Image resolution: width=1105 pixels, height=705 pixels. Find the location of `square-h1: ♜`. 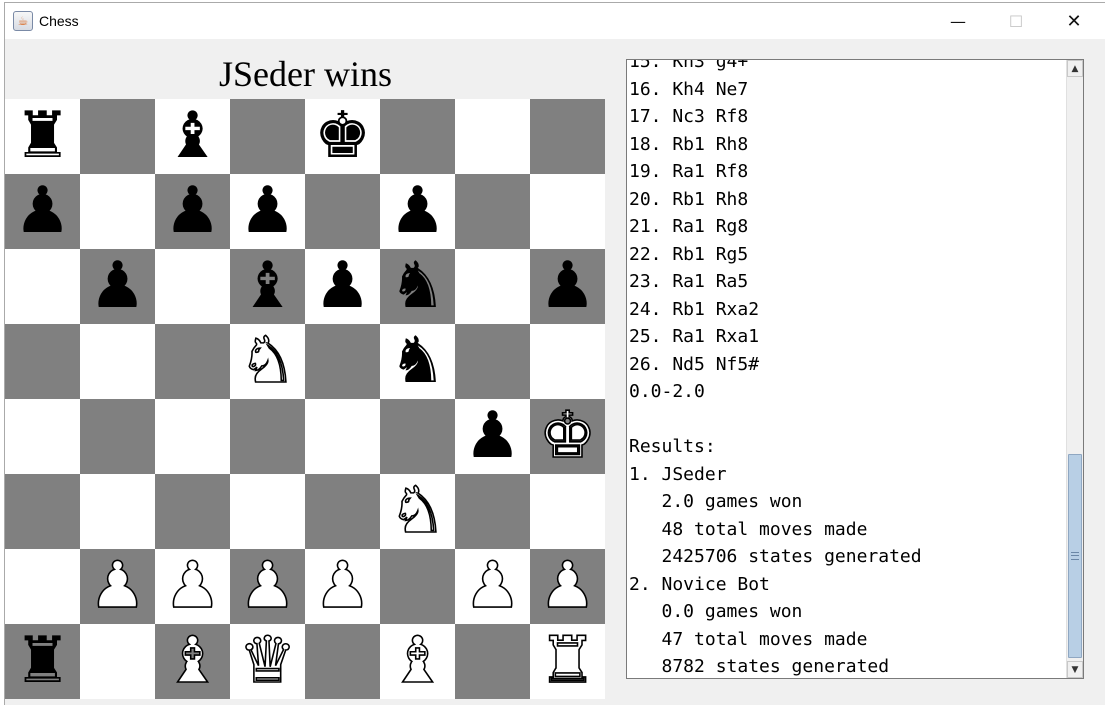

square-h1: ♜ is located at coordinates (567, 661).